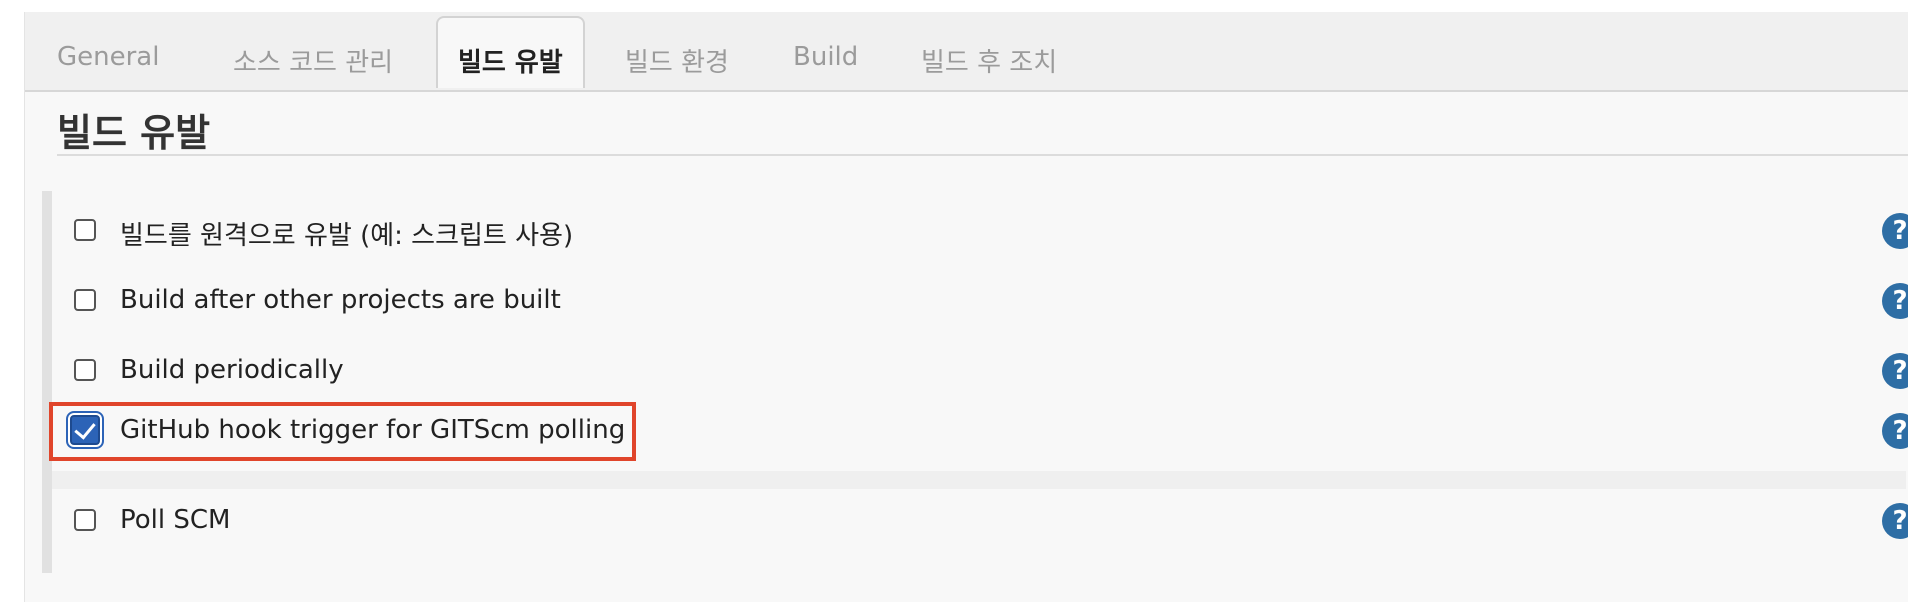 This screenshot has width=1908, height=602. What do you see at coordinates (982, 155) in the screenshot?
I see `section-divider` at bounding box center [982, 155].